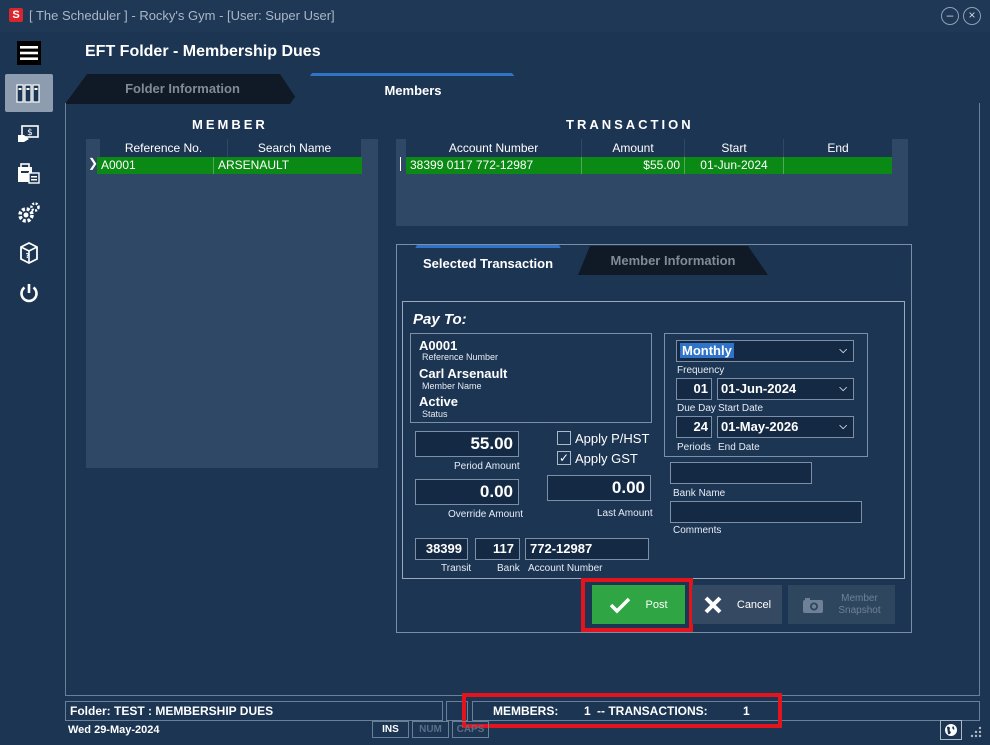 Image resolution: width=990 pixels, height=745 pixels. What do you see at coordinates (741, 408) in the screenshot?
I see `start-date-label: Start Date` at bounding box center [741, 408].